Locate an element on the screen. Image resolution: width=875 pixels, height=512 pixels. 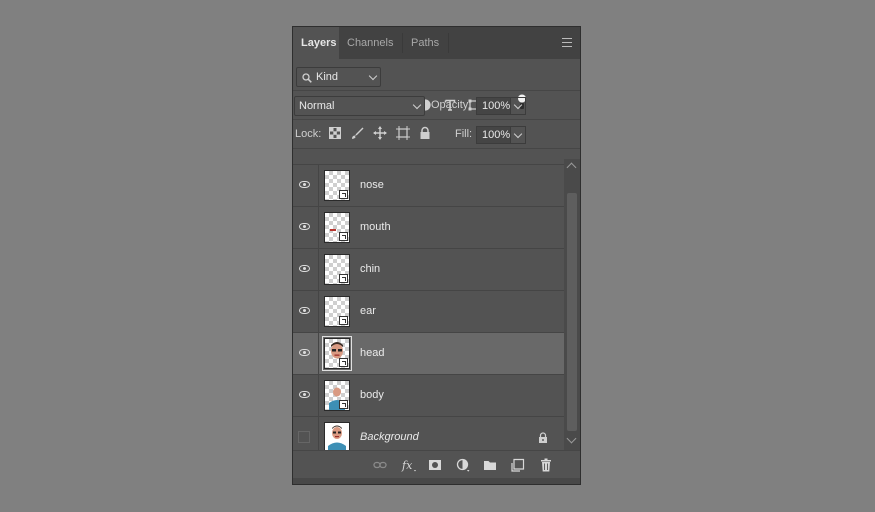
layer-row-head: head is located at coordinates (428, 354).